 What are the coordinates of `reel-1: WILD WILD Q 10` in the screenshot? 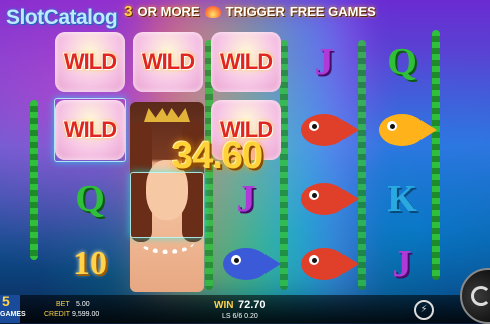 It's located at (90, 157).